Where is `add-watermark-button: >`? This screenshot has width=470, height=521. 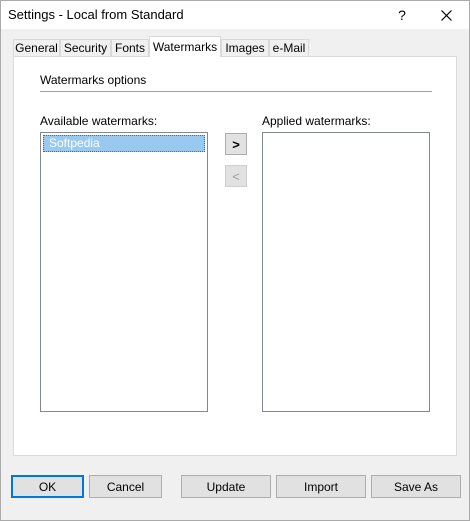
add-watermark-button: > is located at coordinates (236, 144).